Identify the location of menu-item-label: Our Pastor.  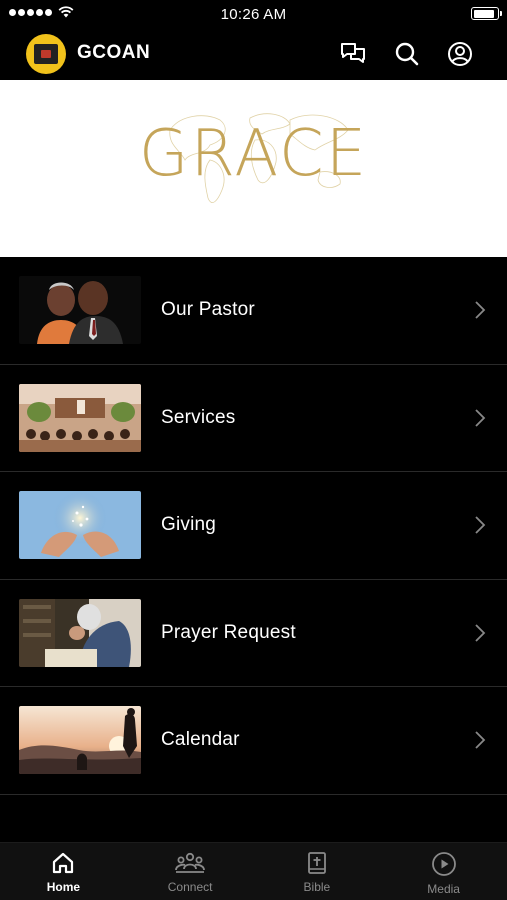
(208, 310).